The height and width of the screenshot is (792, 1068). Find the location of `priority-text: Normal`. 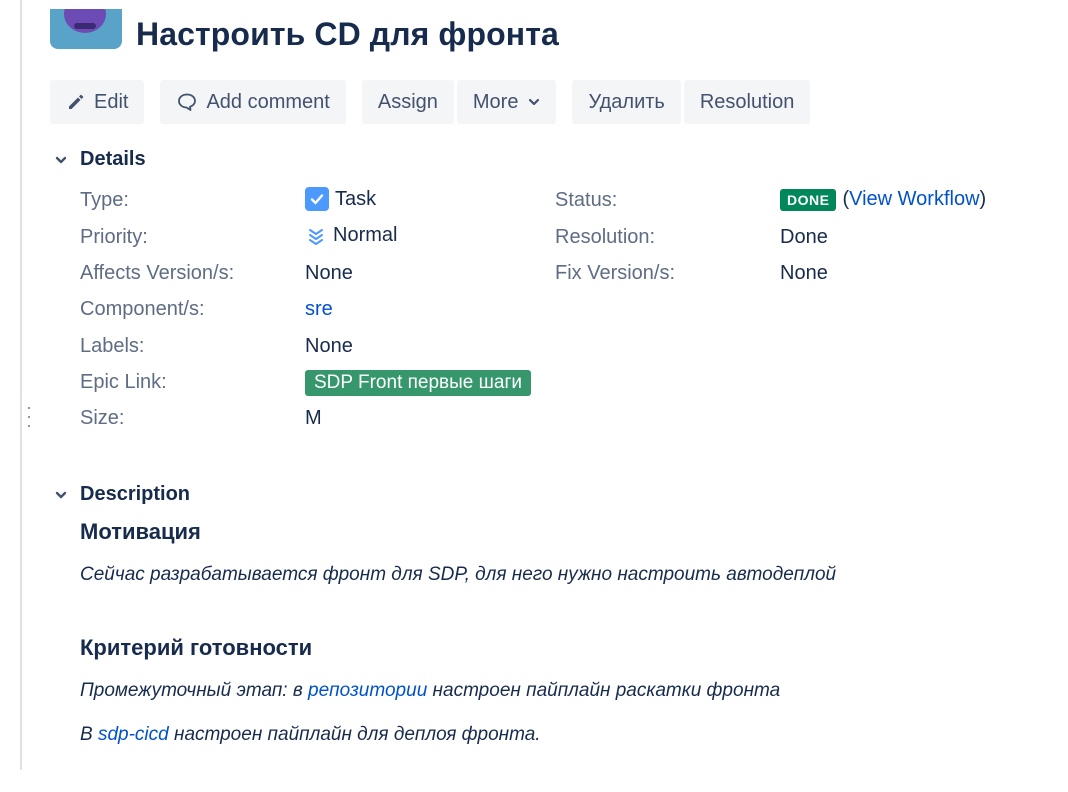

priority-text: Normal is located at coordinates (365, 235).